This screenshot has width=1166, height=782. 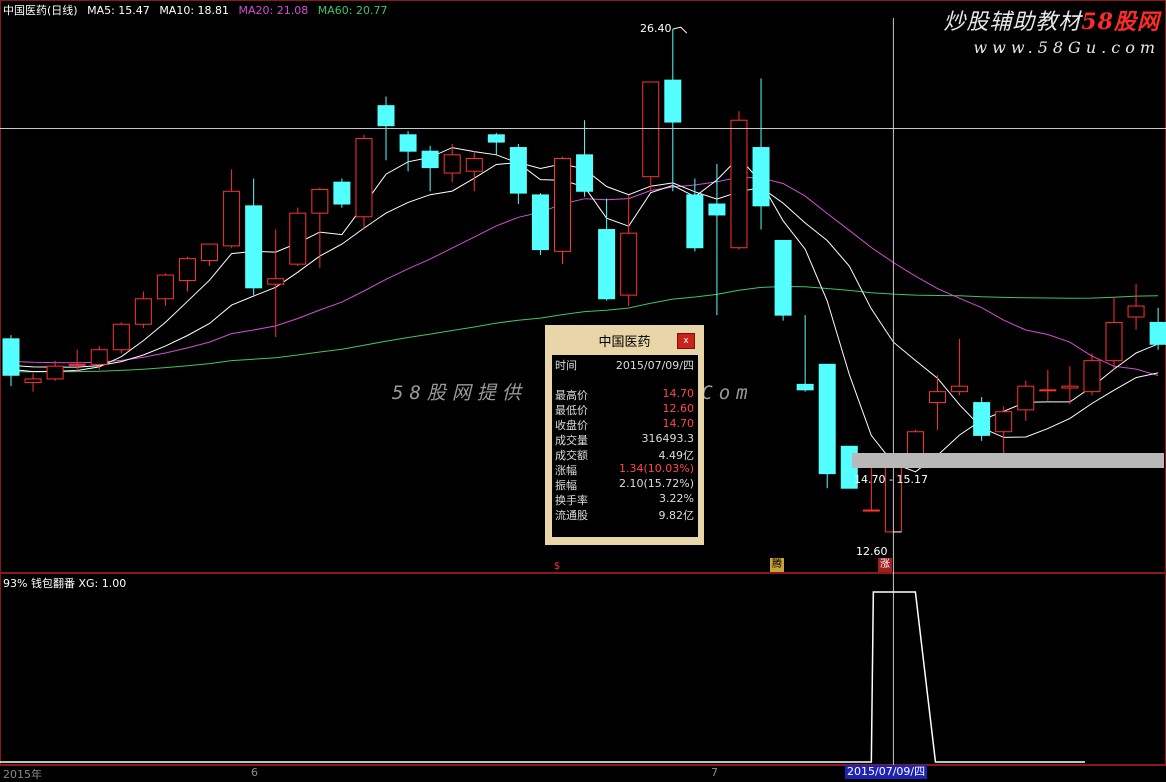 What do you see at coordinates (625, 409) in the screenshot?
I see `popup-row: 最低价 12.60` at bounding box center [625, 409].